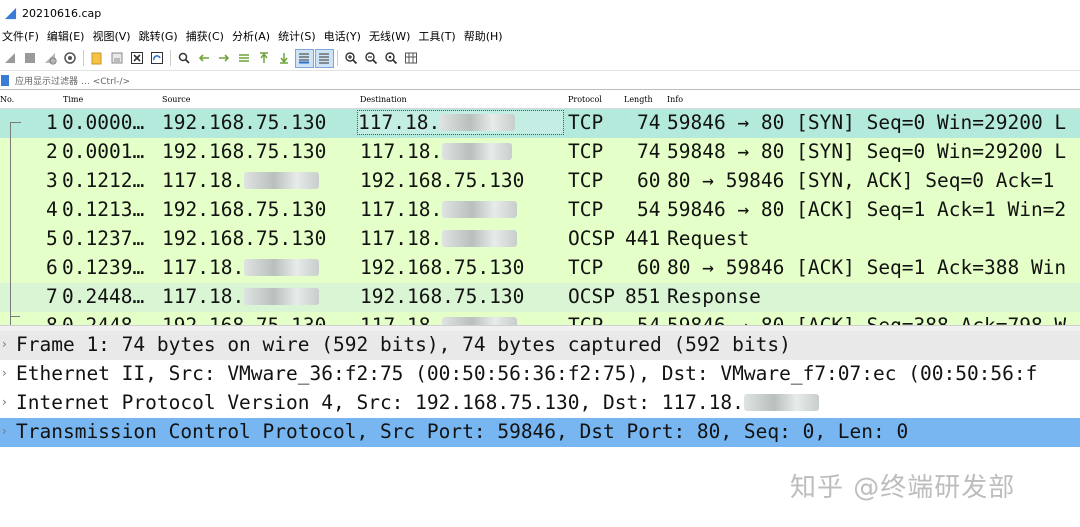 The image size is (1080, 527). What do you see at coordinates (184, 58) in the screenshot?
I see `find-packet-icon` at bounding box center [184, 58].